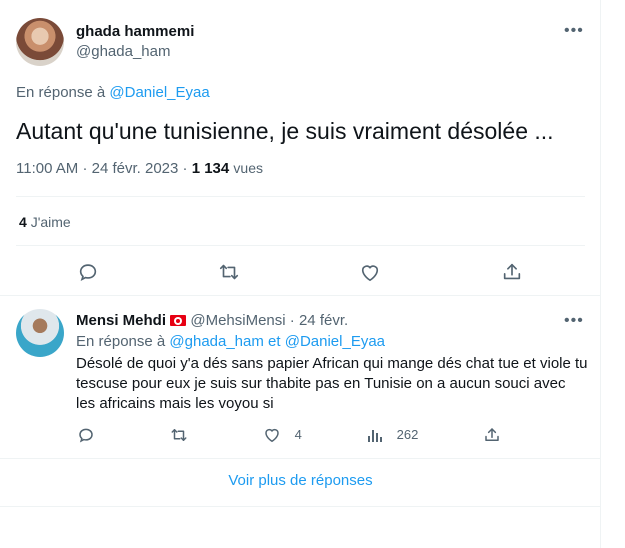  I want to click on reply-context: En réponse à @Daniel_Eyaa, so click(113, 92).